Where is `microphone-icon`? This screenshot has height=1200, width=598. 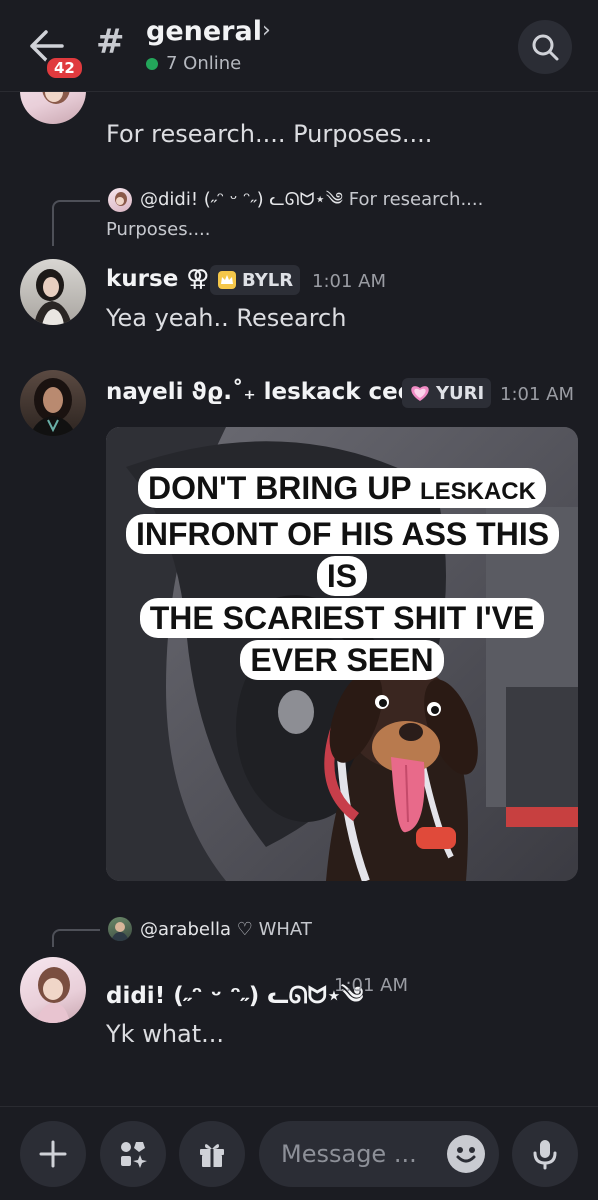
microphone-icon is located at coordinates (545, 1155).